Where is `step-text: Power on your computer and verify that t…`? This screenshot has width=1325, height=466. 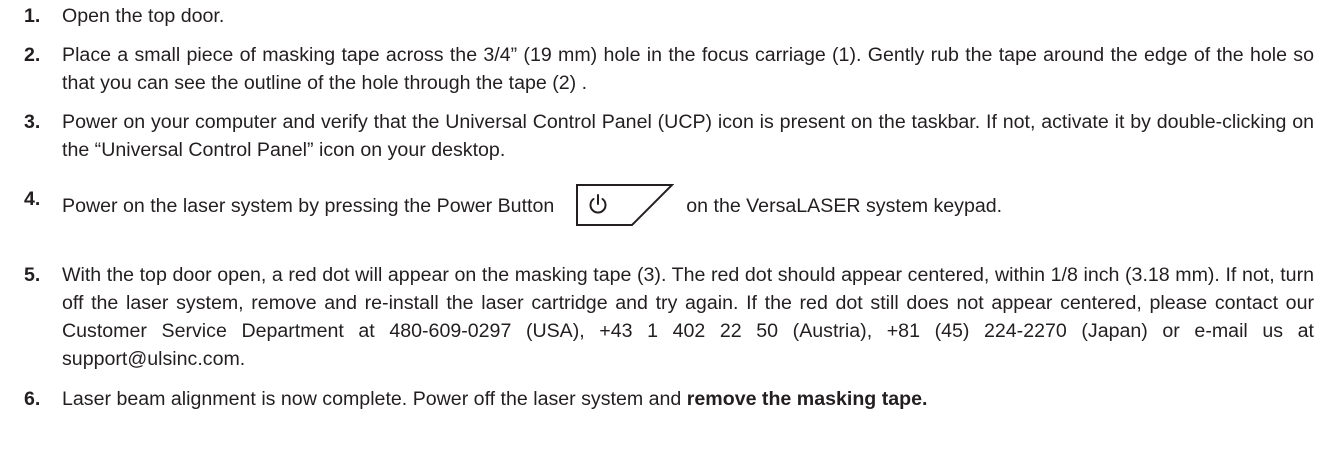
step-text: Power on your computer and verify that t… is located at coordinates (688, 136).